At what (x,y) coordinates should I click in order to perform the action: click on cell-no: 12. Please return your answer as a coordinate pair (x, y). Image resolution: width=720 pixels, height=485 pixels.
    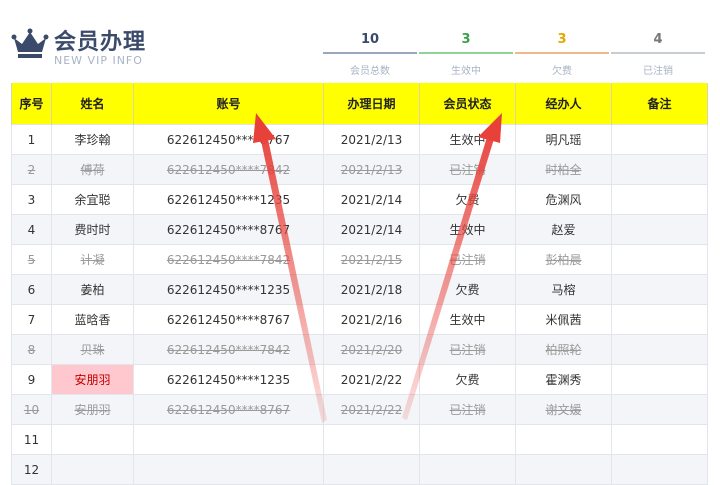
    Looking at the image, I should click on (31, 469).